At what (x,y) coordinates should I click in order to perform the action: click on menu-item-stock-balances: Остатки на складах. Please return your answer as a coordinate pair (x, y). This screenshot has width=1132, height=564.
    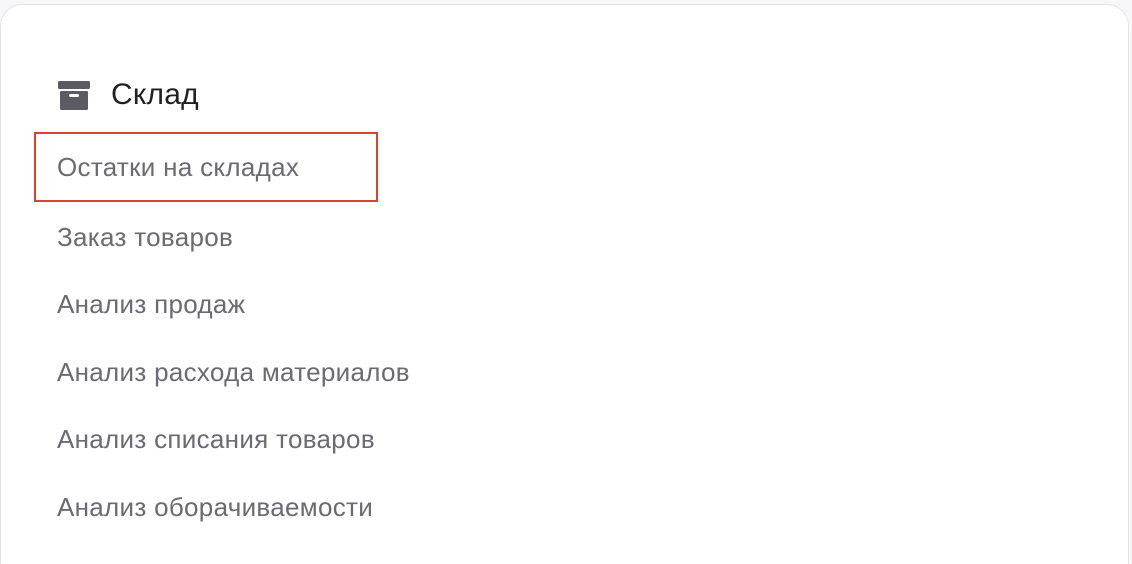
    Looking at the image, I should click on (206, 167).